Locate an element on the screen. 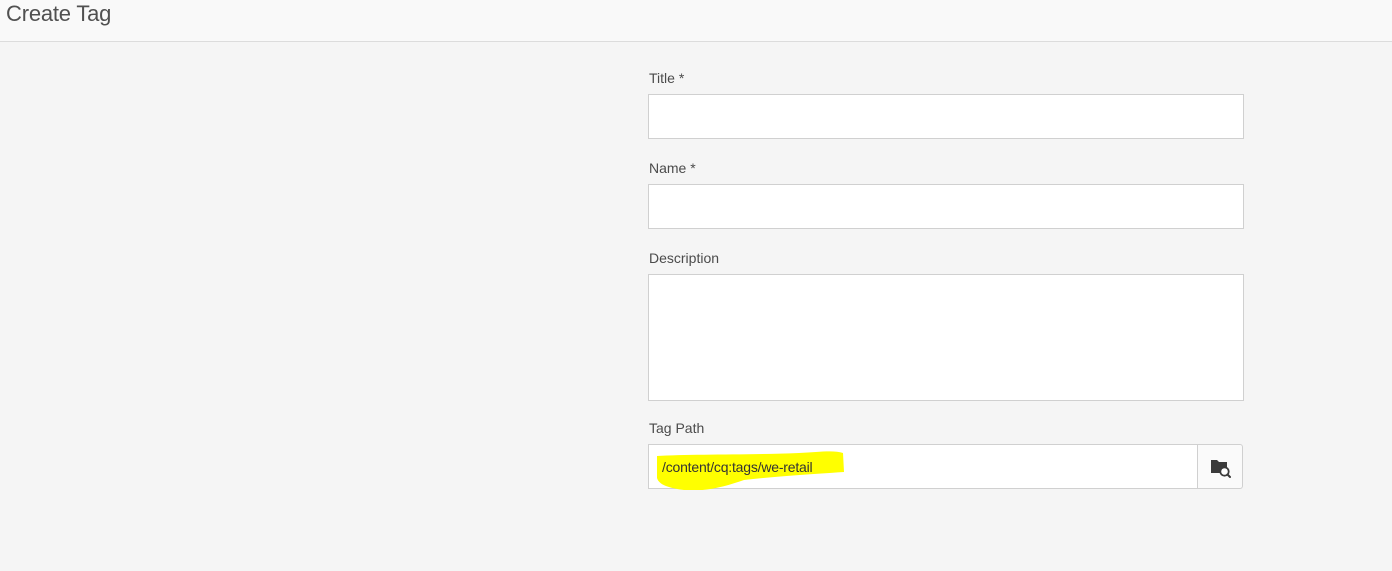 The height and width of the screenshot is (571, 1392). tag-path-label: Tag Path is located at coordinates (677, 428).